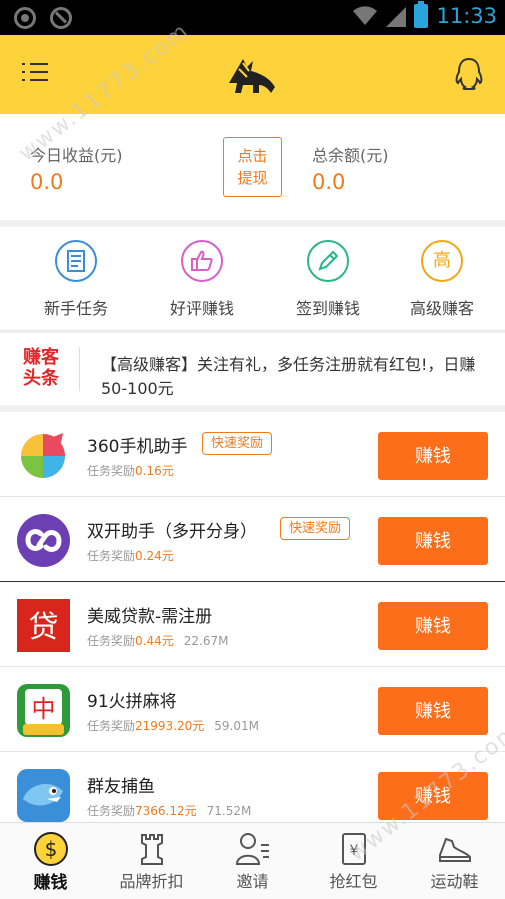 The width and height of the screenshot is (505, 899). I want to click on reward-amount: 0.44元, so click(154, 641).